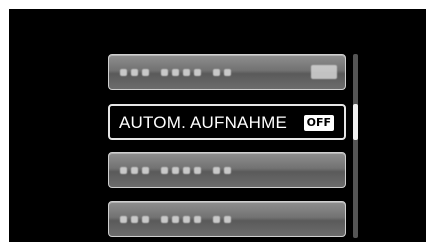 Image resolution: width=435 pixels, height=251 pixels. I want to click on menu-item-label: AUTOM. AUFNAHME, so click(203, 122).